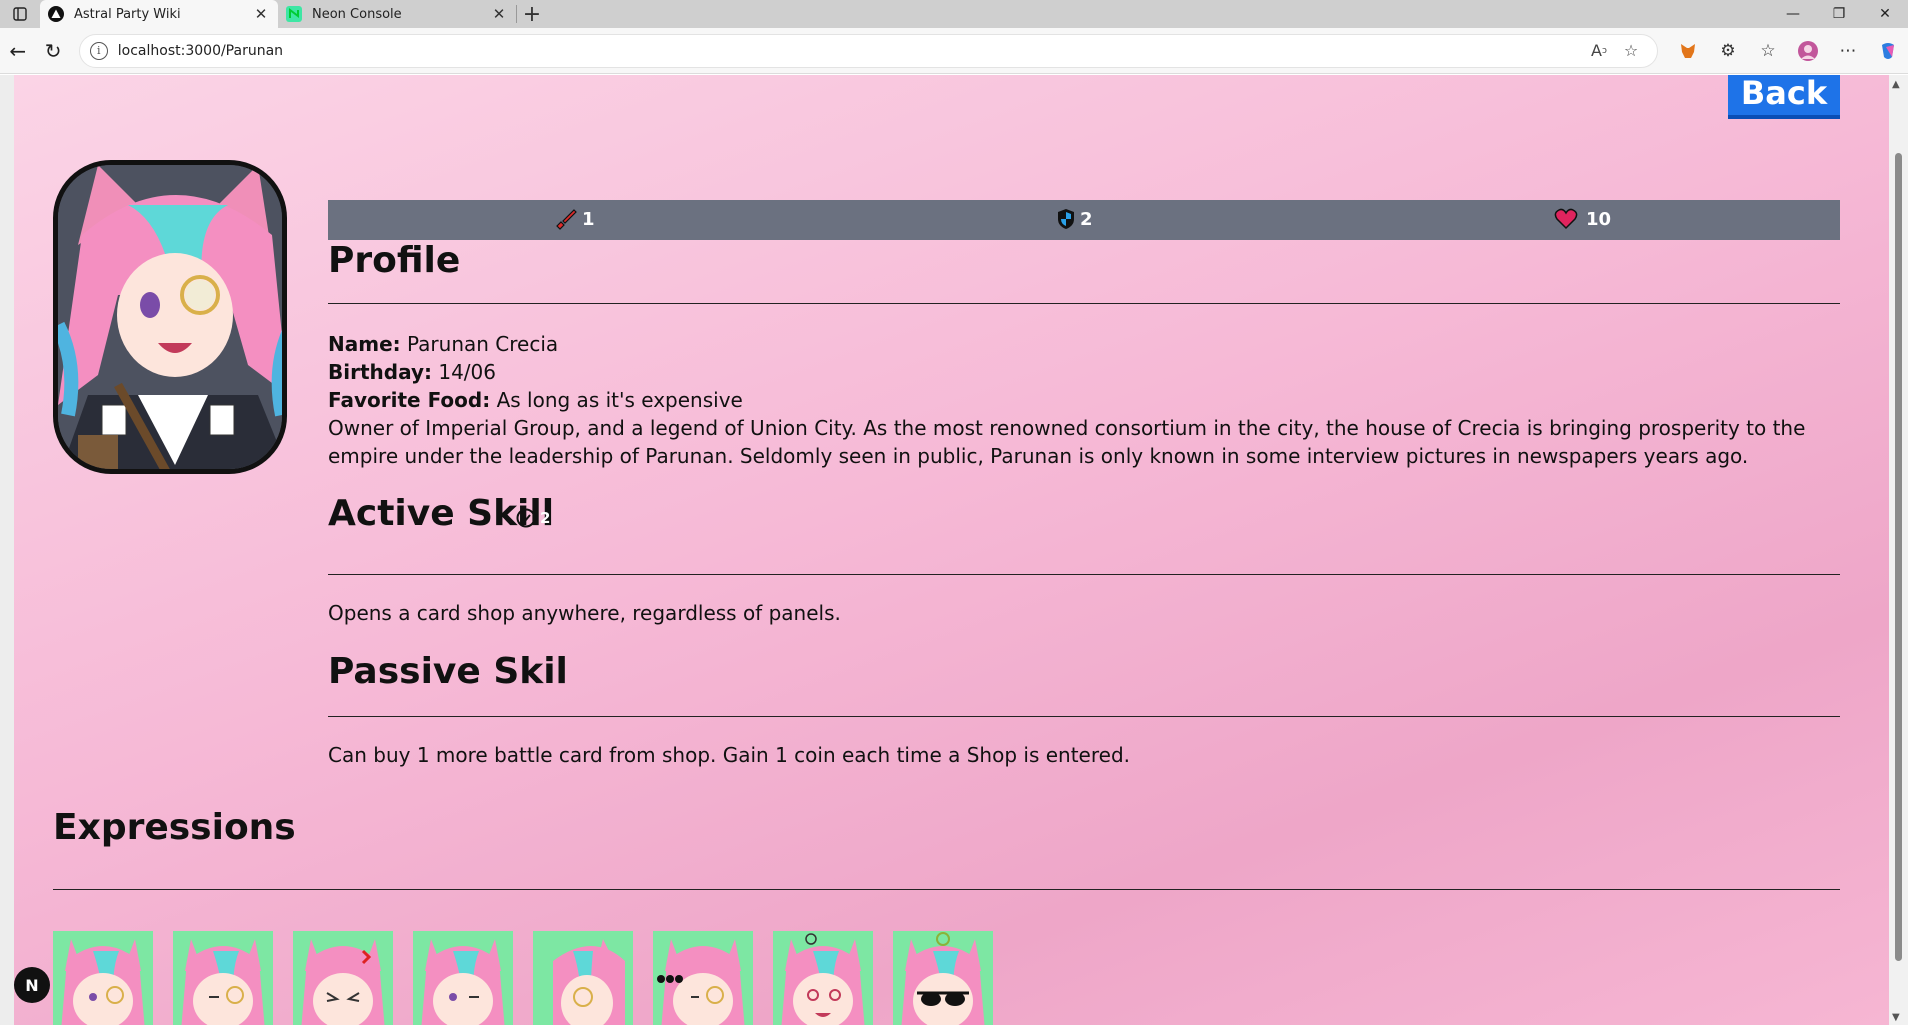 This screenshot has width=1908, height=1025. I want to click on tab-neon-console: Neon Console ✕, so click(397, 14).